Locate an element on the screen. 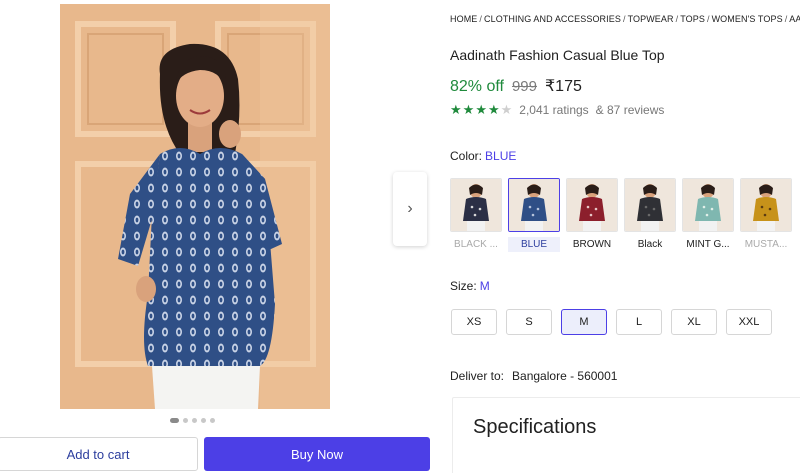  size-option-m: M is located at coordinates (584, 322).